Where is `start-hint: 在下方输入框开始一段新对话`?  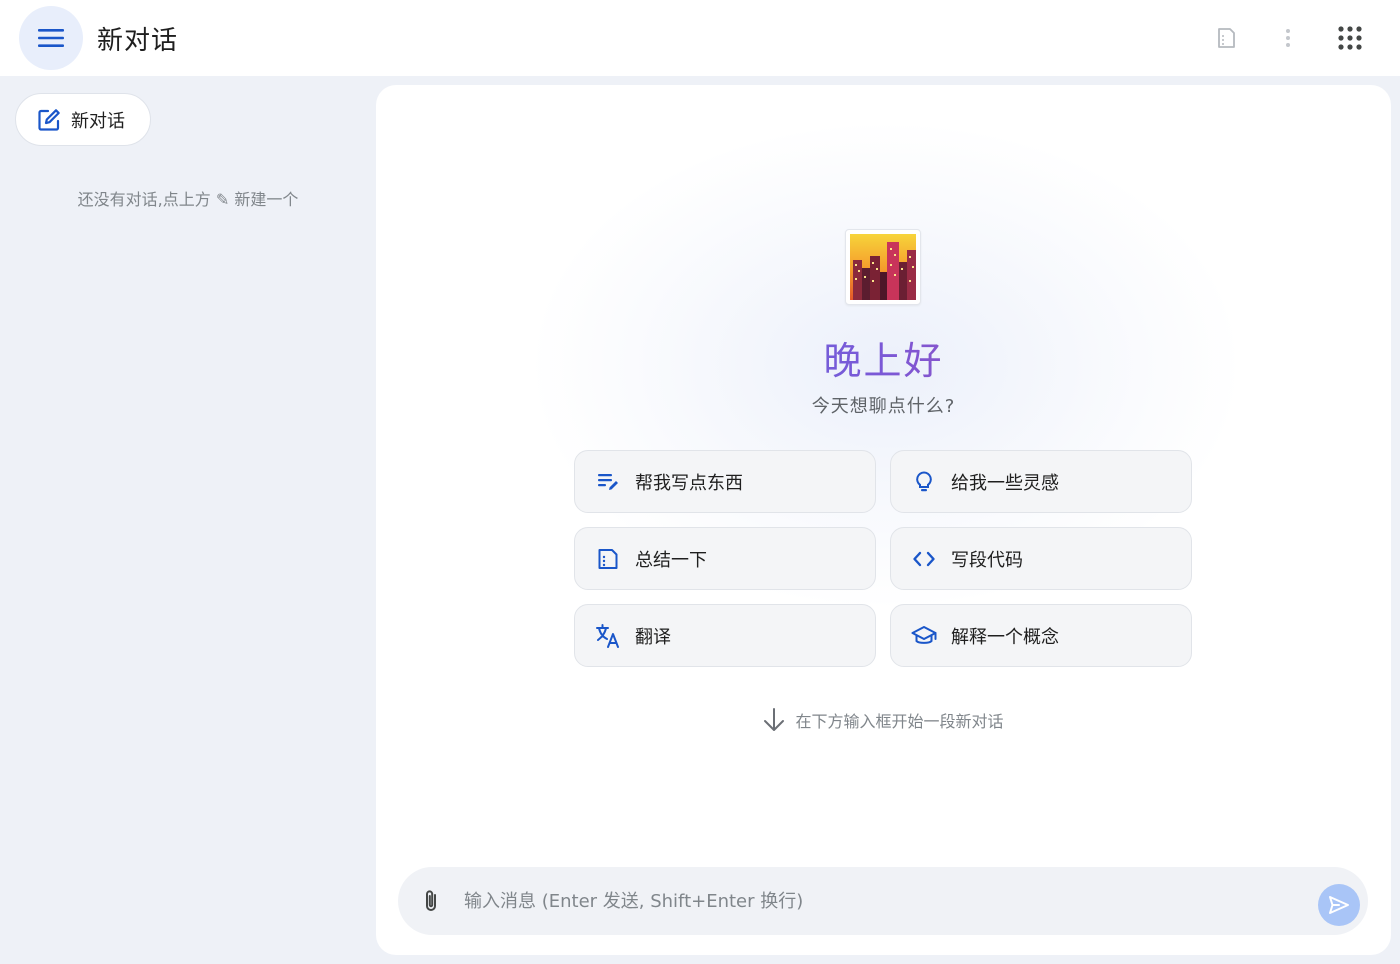 start-hint: 在下方输入框开始一段新对话 is located at coordinates (883, 720).